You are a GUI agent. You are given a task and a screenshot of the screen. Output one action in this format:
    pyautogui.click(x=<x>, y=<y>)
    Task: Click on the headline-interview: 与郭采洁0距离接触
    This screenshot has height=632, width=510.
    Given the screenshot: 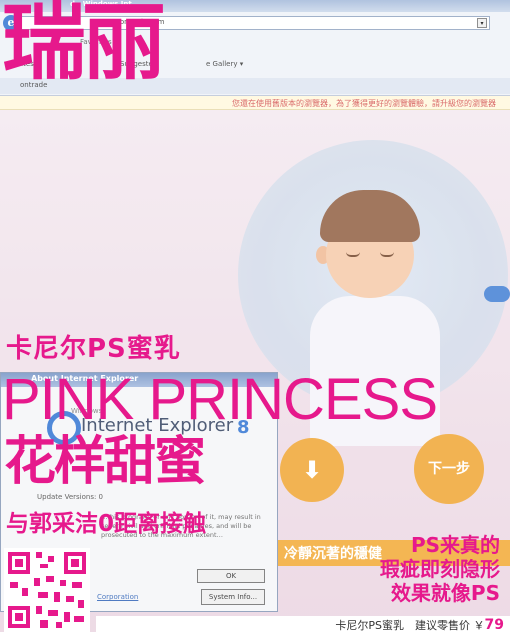 What is the action you would take?
    pyautogui.click(x=106, y=524)
    